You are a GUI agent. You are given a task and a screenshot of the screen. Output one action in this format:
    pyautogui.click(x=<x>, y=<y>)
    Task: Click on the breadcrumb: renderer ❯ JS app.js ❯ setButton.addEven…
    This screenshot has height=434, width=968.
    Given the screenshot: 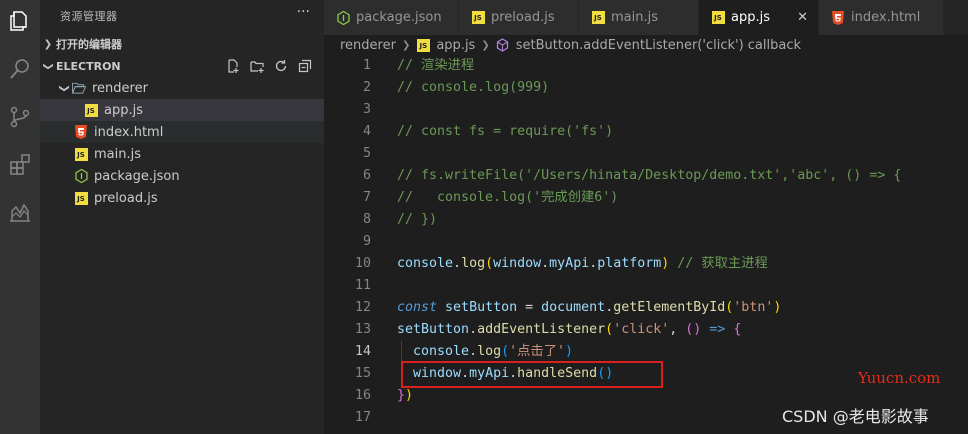 What is the action you would take?
    pyautogui.click(x=646, y=45)
    